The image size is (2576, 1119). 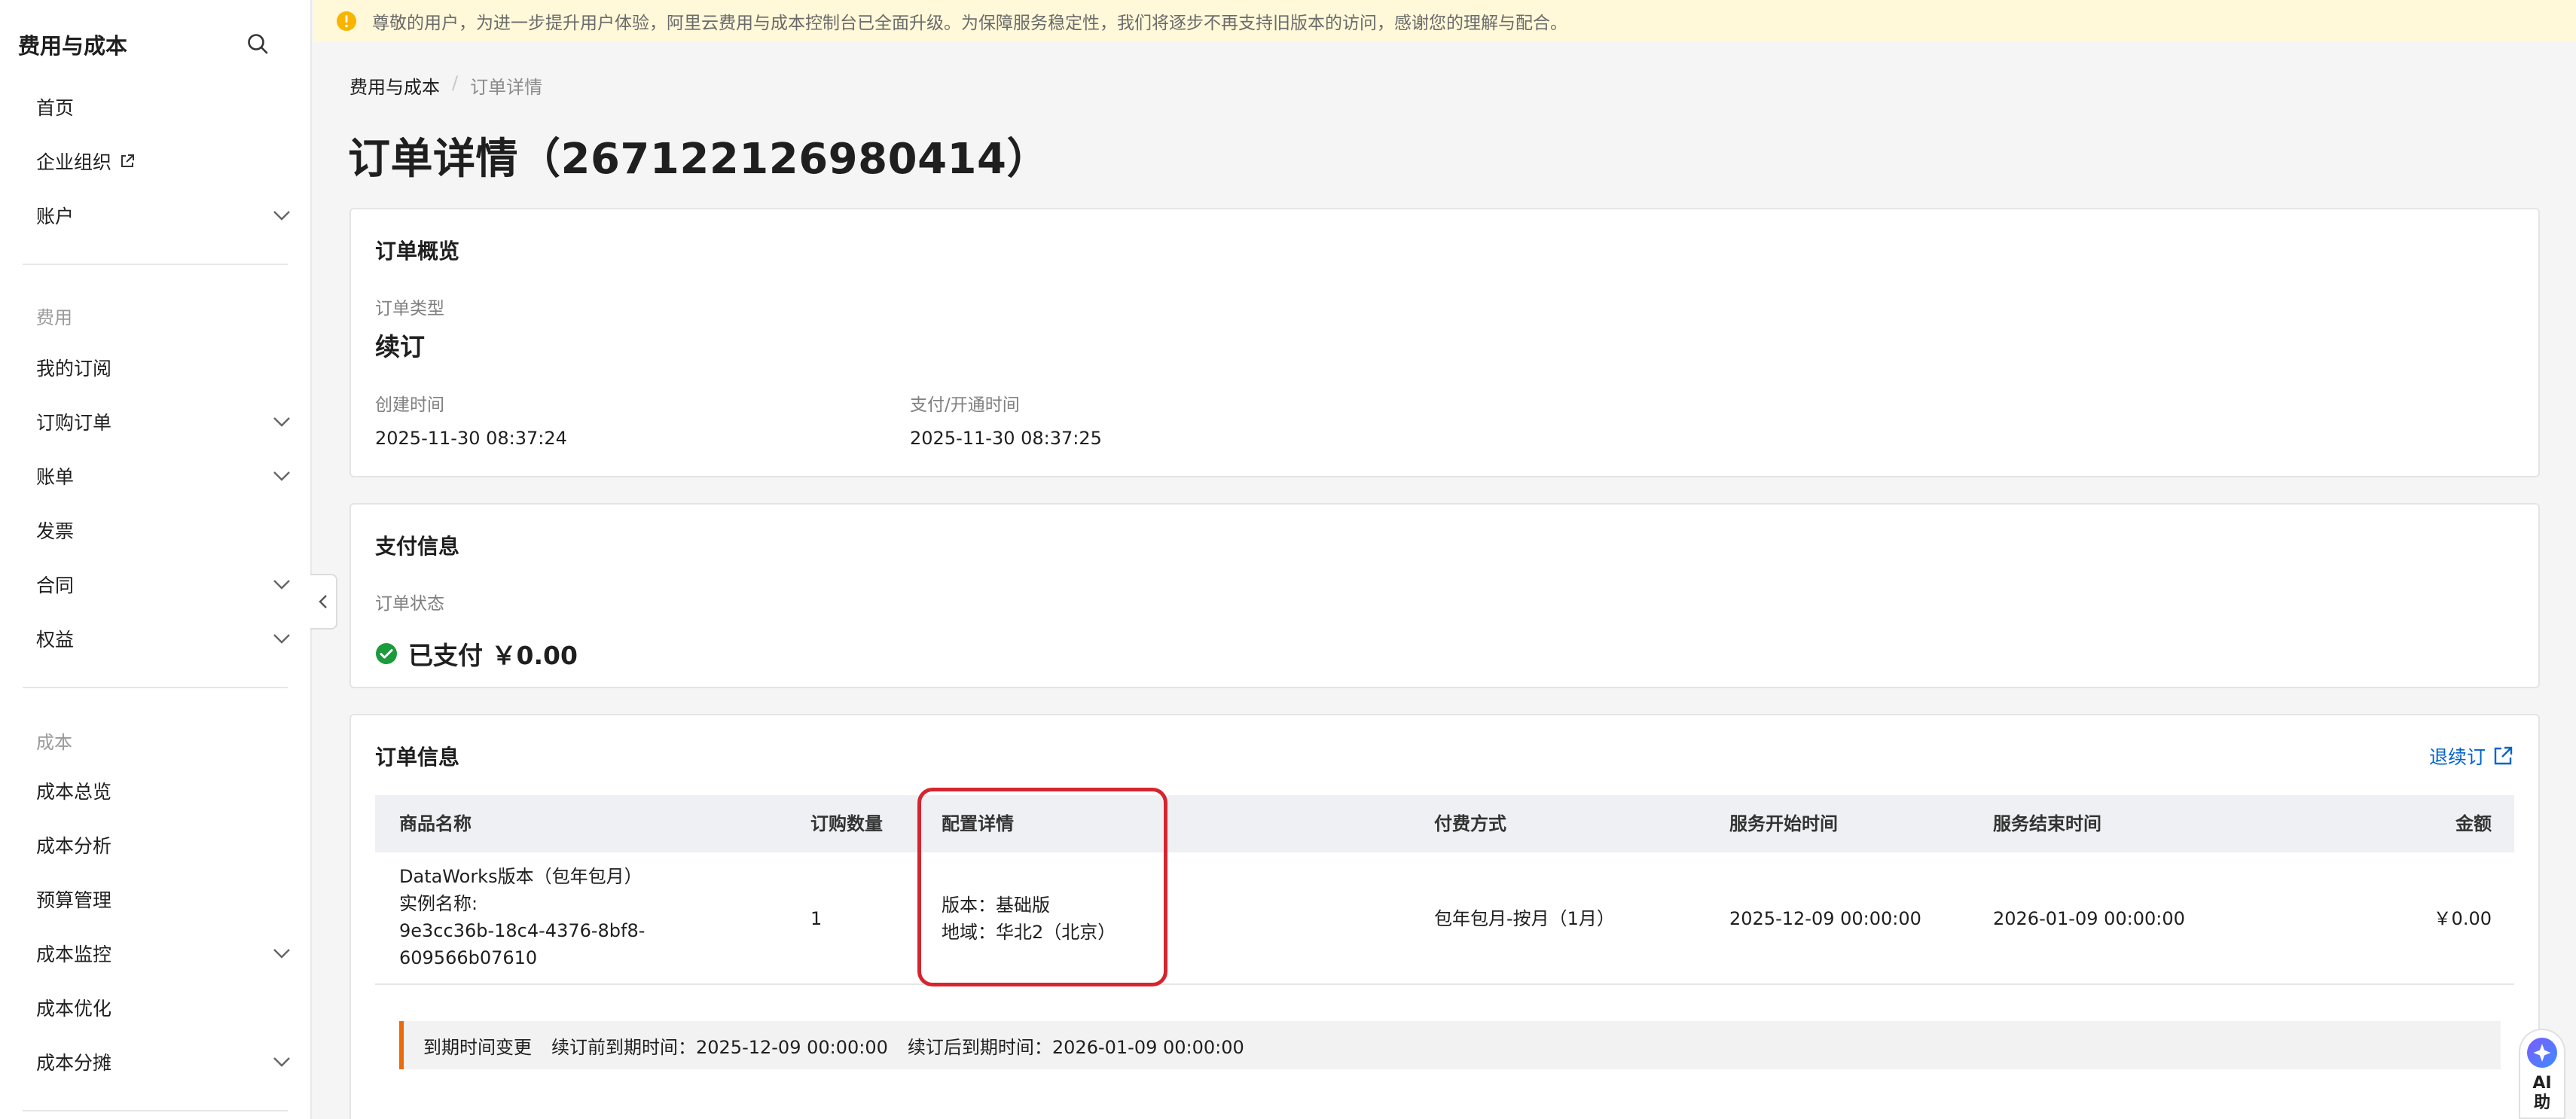 I want to click on instance-label: 实例名称:, so click(x=438, y=903).